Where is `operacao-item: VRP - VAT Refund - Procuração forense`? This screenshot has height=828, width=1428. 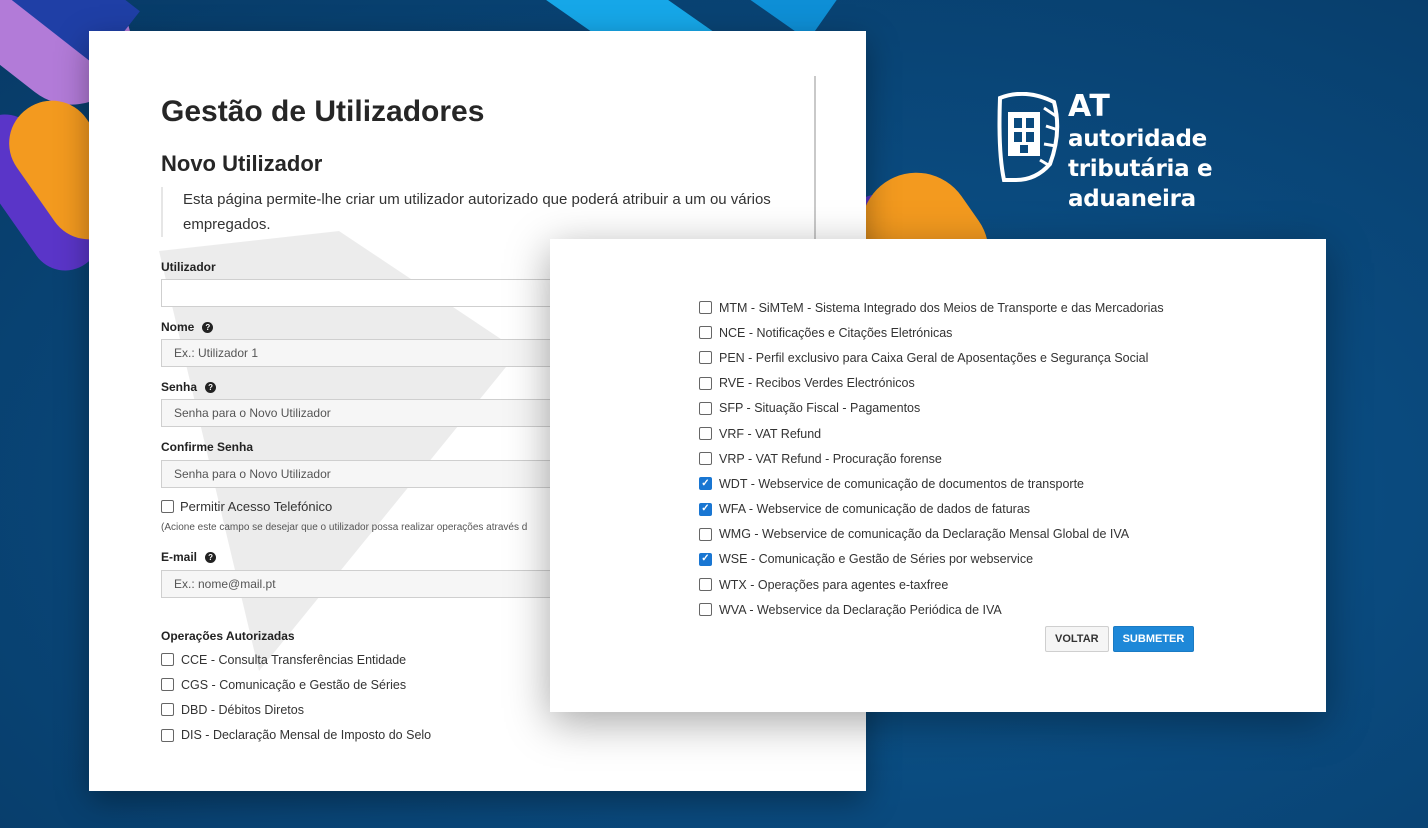
operacao-item: VRP - VAT Refund - Procuração forense is located at coordinates (931, 458).